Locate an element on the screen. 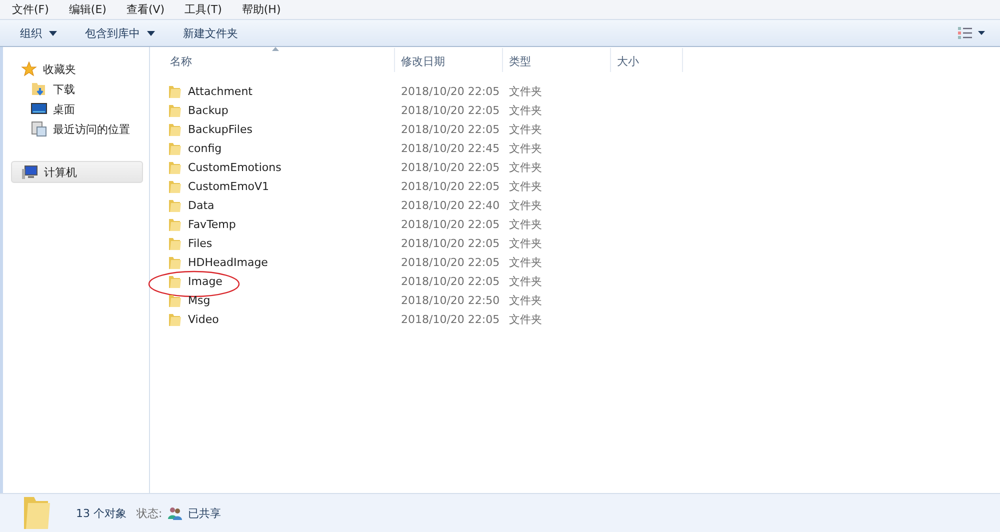 This screenshot has width=1000, height=532. menu-item: 工具(T) is located at coordinates (203, 9).